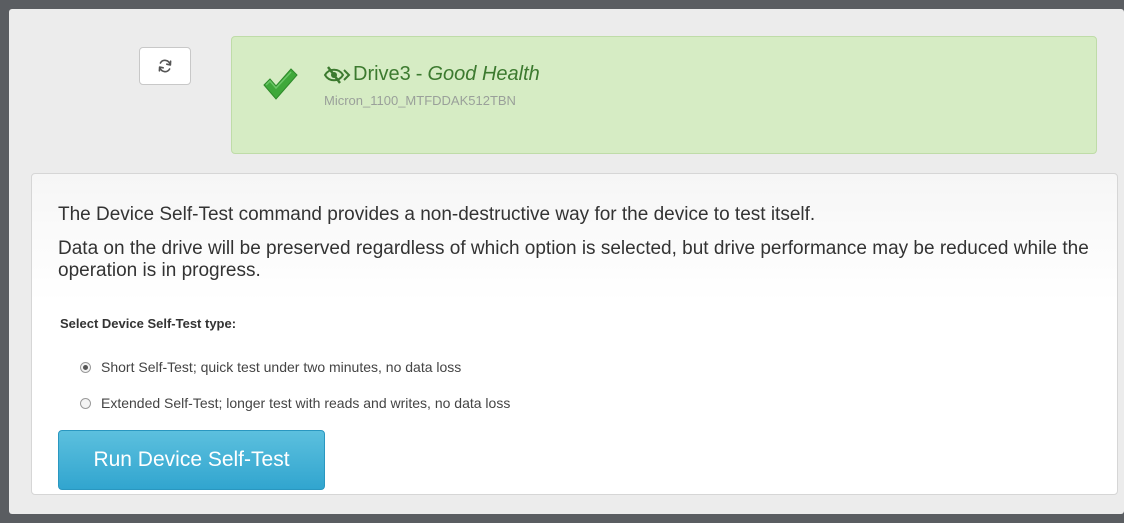 The height and width of the screenshot is (523, 1124). I want to click on short-self-test-radio, so click(85, 367).